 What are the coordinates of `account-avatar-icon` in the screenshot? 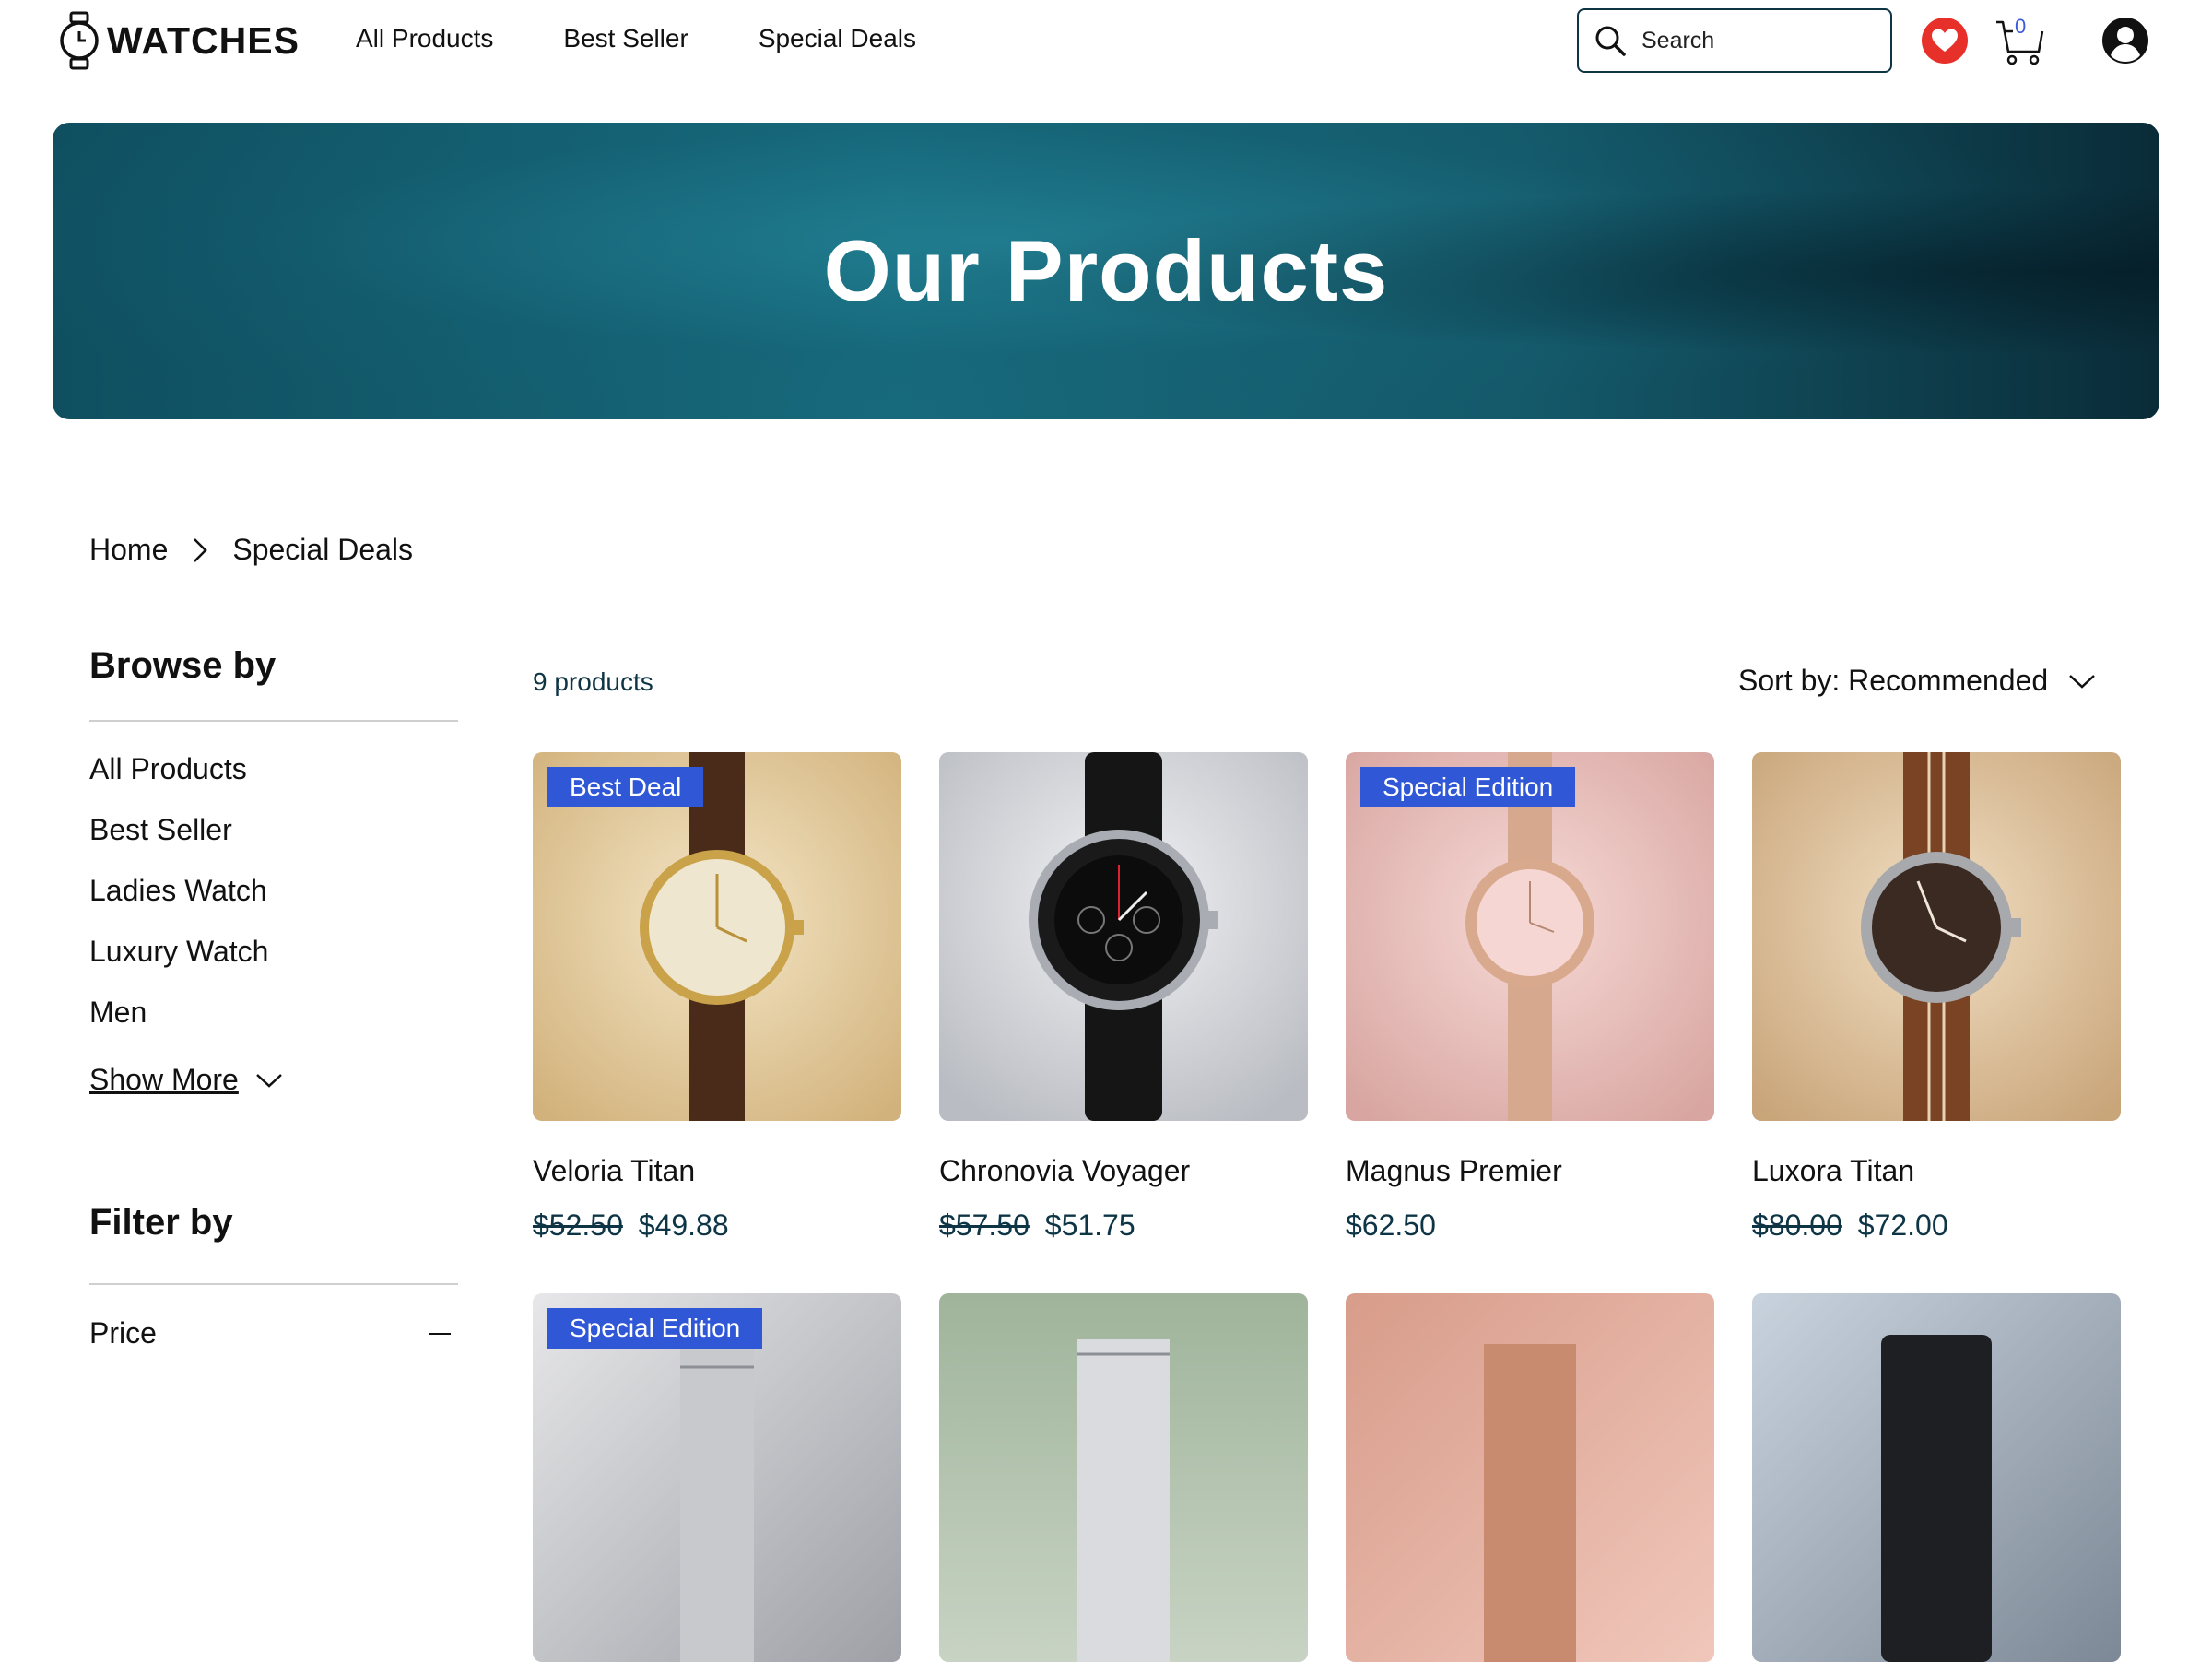 It's located at (2125, 41).